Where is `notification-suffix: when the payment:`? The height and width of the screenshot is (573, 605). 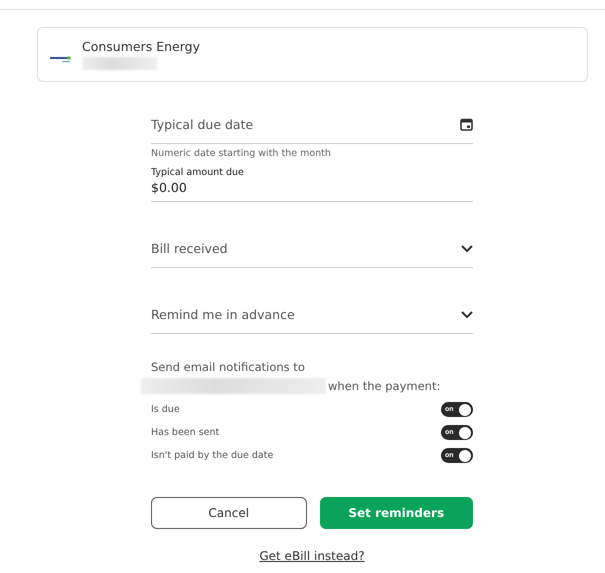
notification-suffix: when the payment: is located at coordinates (384, 386).